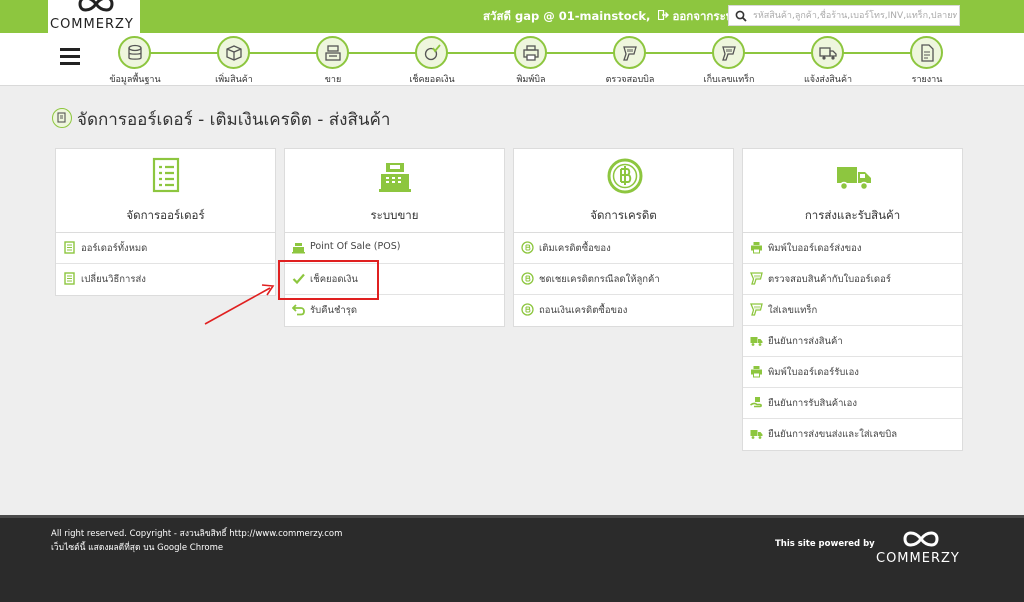 The height and width of the screenshot is (602, 1024). I want to click on card-row-label: ยืนยันการส่งสินค้า, so click(805, 341).